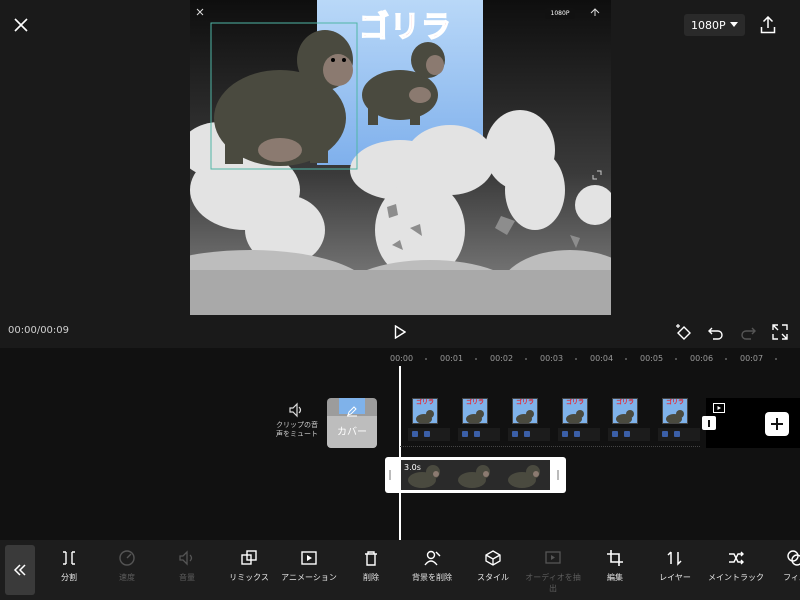 The height and width of the screenshot is (600, 800). What do you see at coordinates (674, 558) in the screenshot?
I see `layer-icon` at bounding box center [674, 558].